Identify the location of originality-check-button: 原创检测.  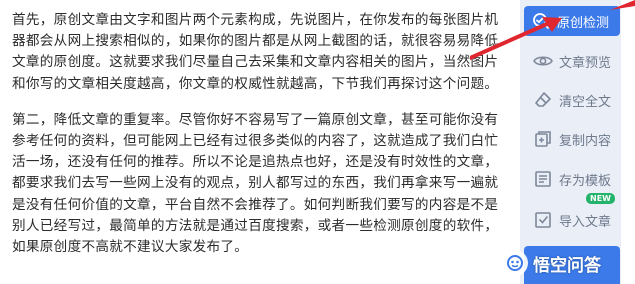
(572, 21).